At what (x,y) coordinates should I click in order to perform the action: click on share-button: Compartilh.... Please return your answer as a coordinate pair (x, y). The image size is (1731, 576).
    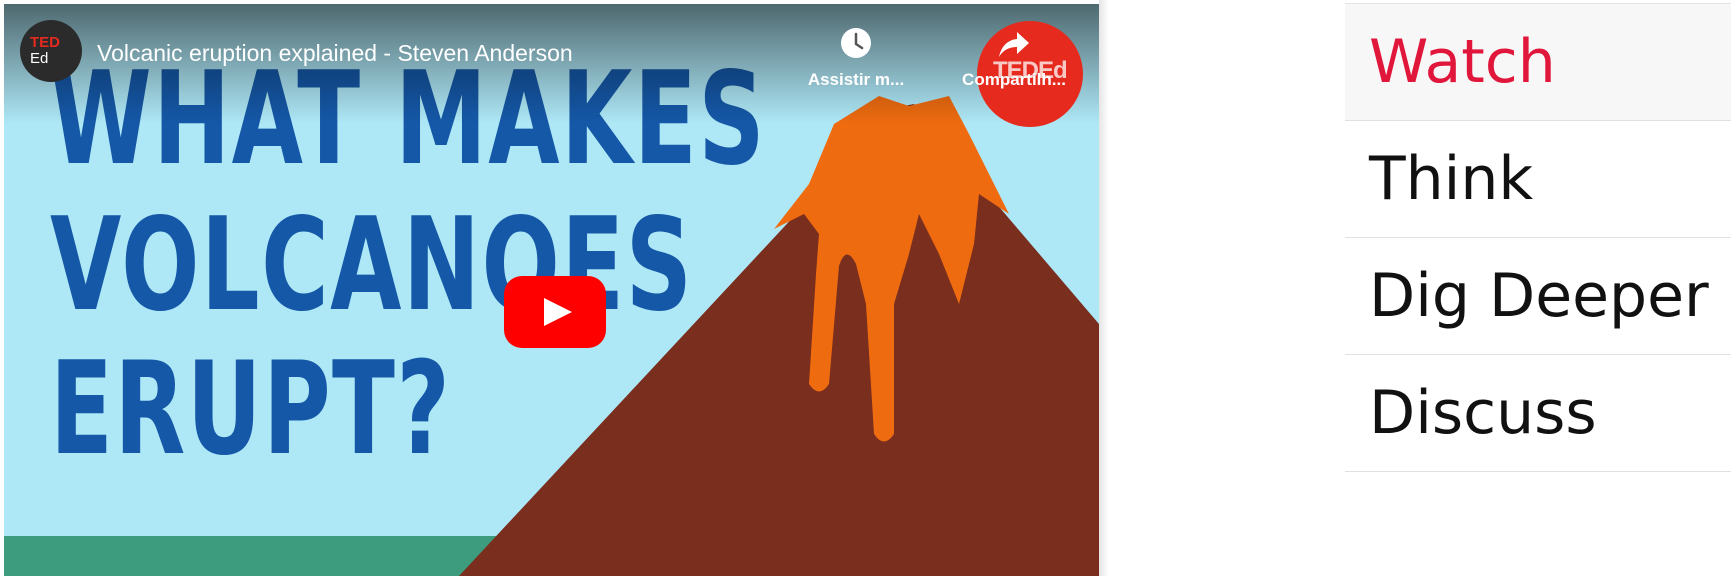
    Looking at the image, I should click on (1014, 58).